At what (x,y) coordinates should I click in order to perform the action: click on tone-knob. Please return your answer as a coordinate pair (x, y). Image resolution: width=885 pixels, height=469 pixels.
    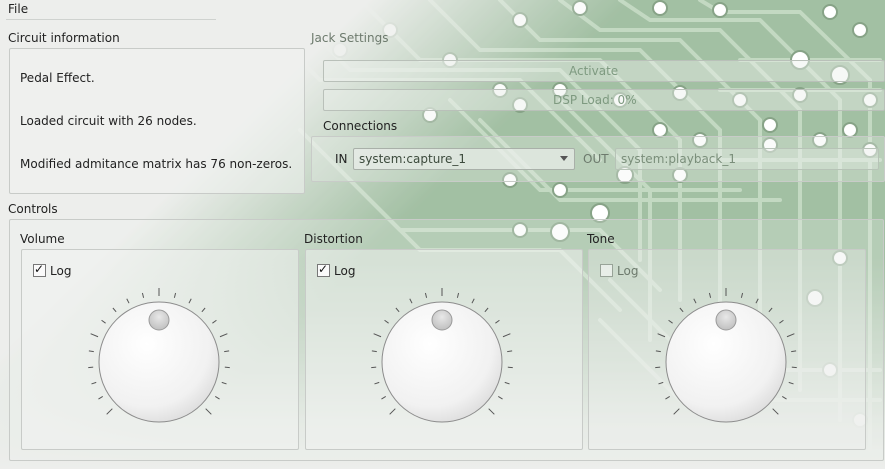
    Looking at the image, I should click on (726, 362).